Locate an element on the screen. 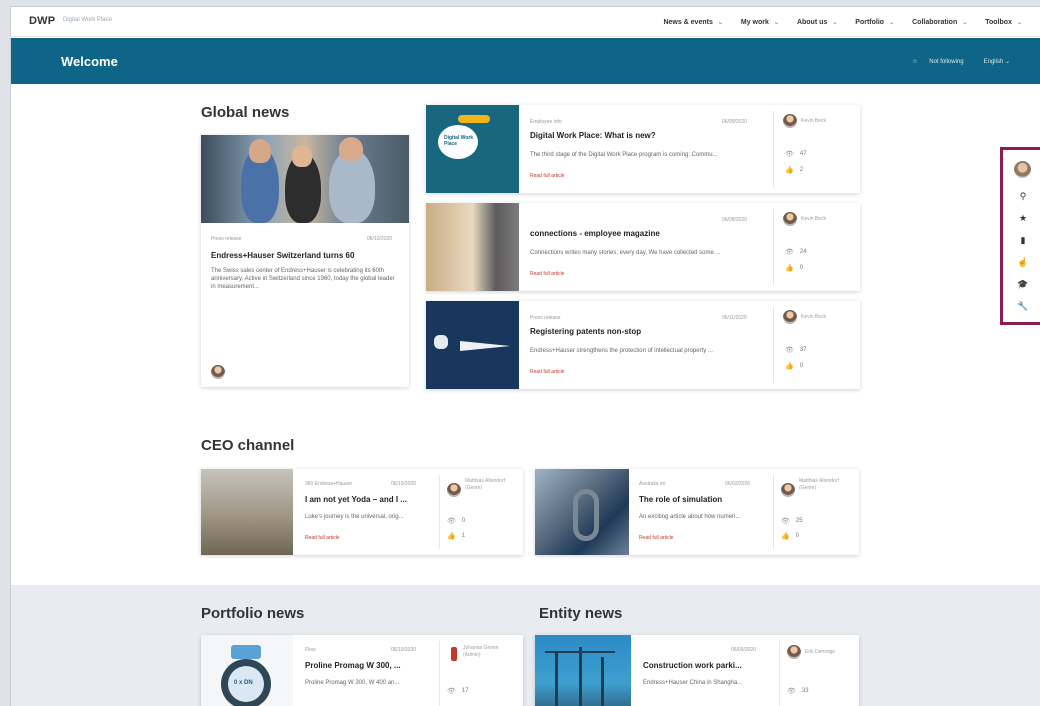 The height and width of the screenshot is (706, 1040). nav-label: Collaboration is located at coordinates (935, 22).